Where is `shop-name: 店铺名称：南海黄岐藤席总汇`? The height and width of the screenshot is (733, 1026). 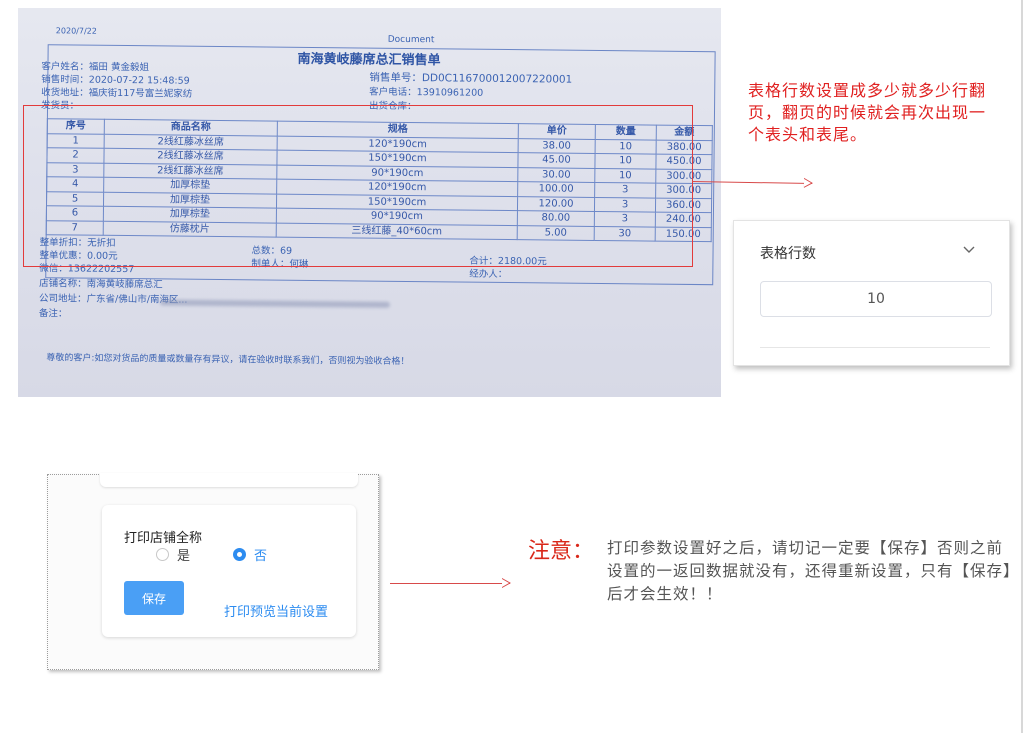
shop-name: 店铺名称：南海黄岐藤席总汇 is located at coordinates (101, 284).